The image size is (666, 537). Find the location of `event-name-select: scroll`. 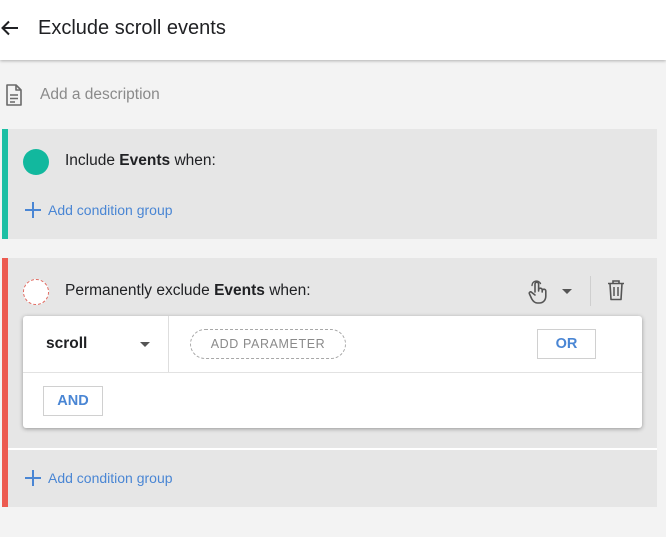

event-name-select: scroll is located at coordinates (96, 344).